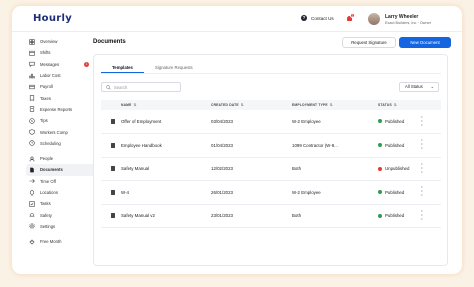  I want to click on sidebar-item-label: Free Month, so click(51, 242).